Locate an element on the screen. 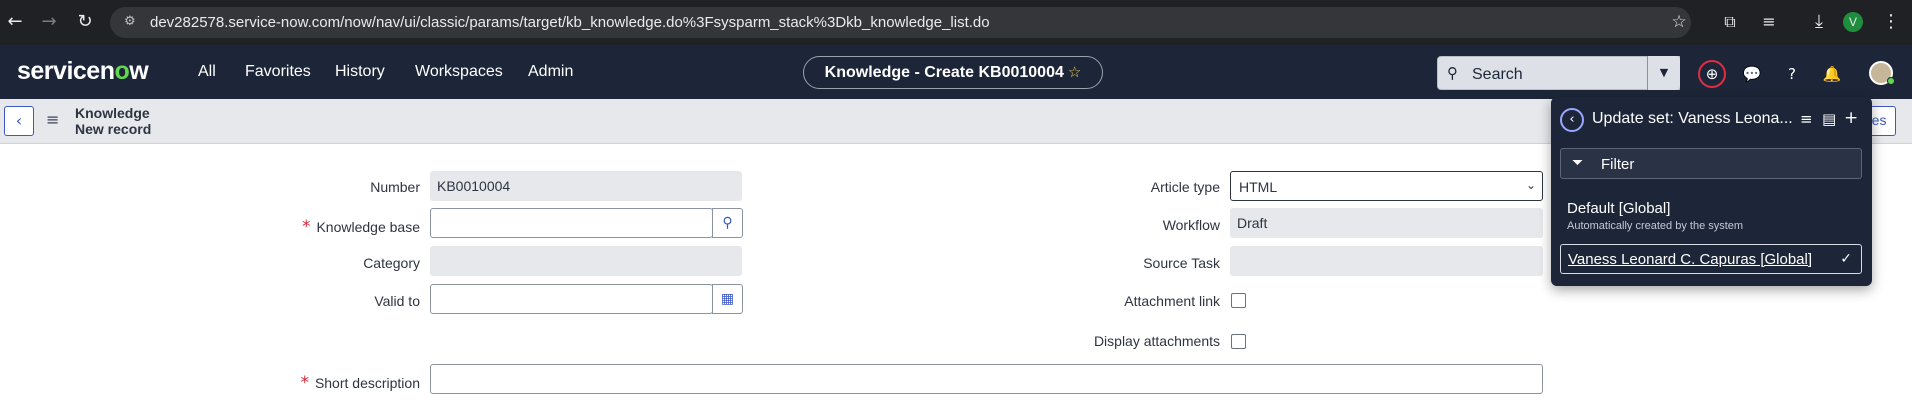  article-type-select: HTML ⌄ is located at coordinates (1386, 186).